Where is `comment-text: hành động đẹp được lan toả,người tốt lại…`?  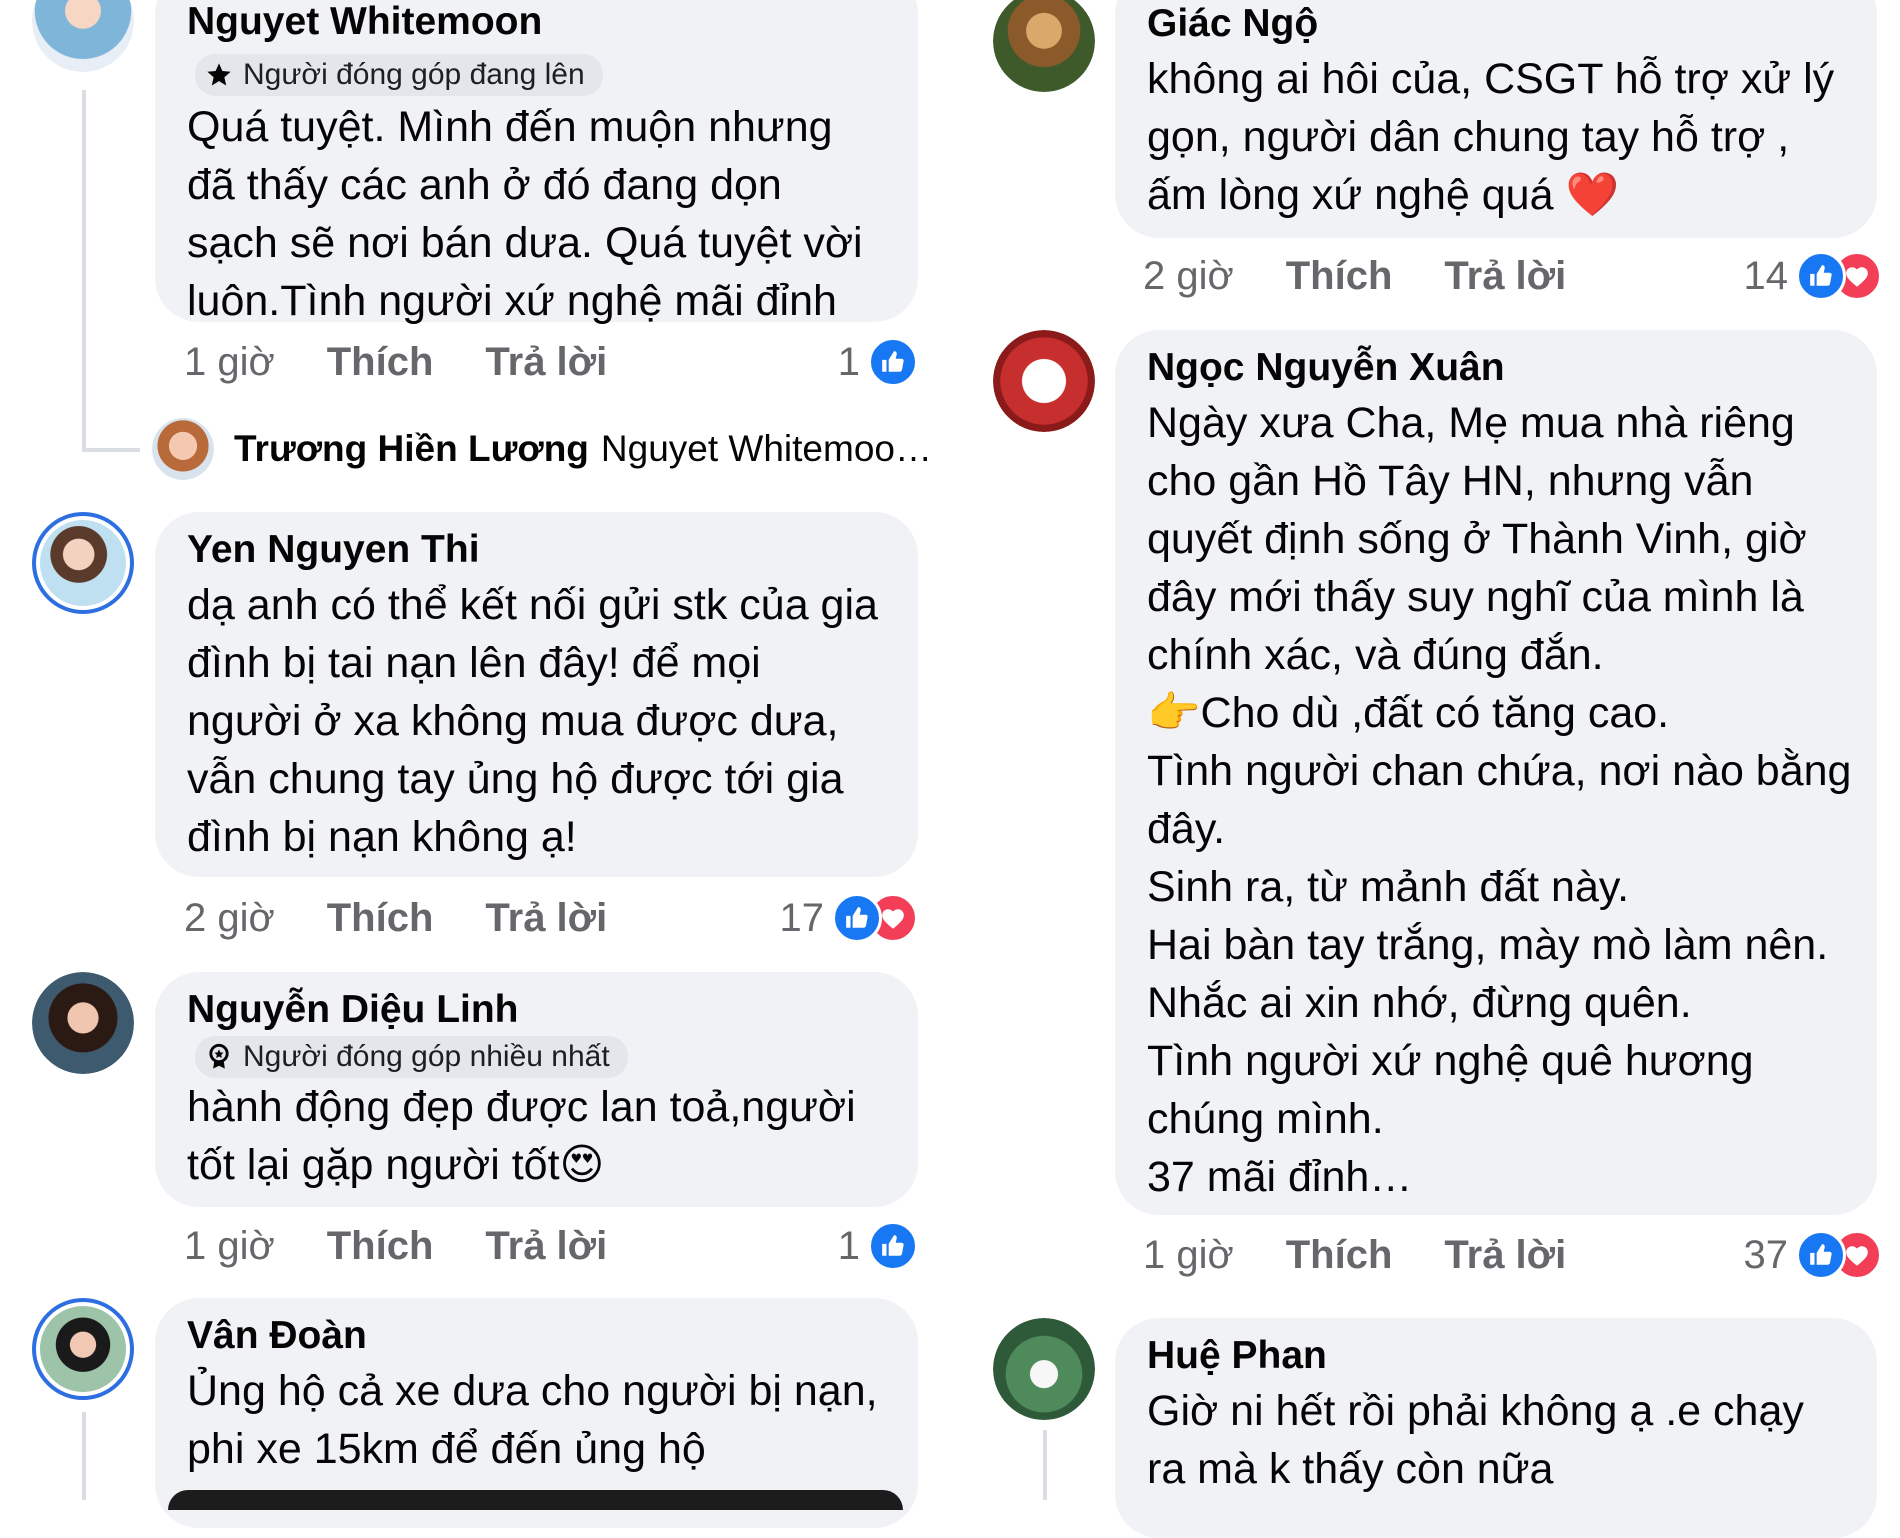 comment-text: hành động đẹp được lan toả,người tốt lại… is located at coordinates (536, 1136).